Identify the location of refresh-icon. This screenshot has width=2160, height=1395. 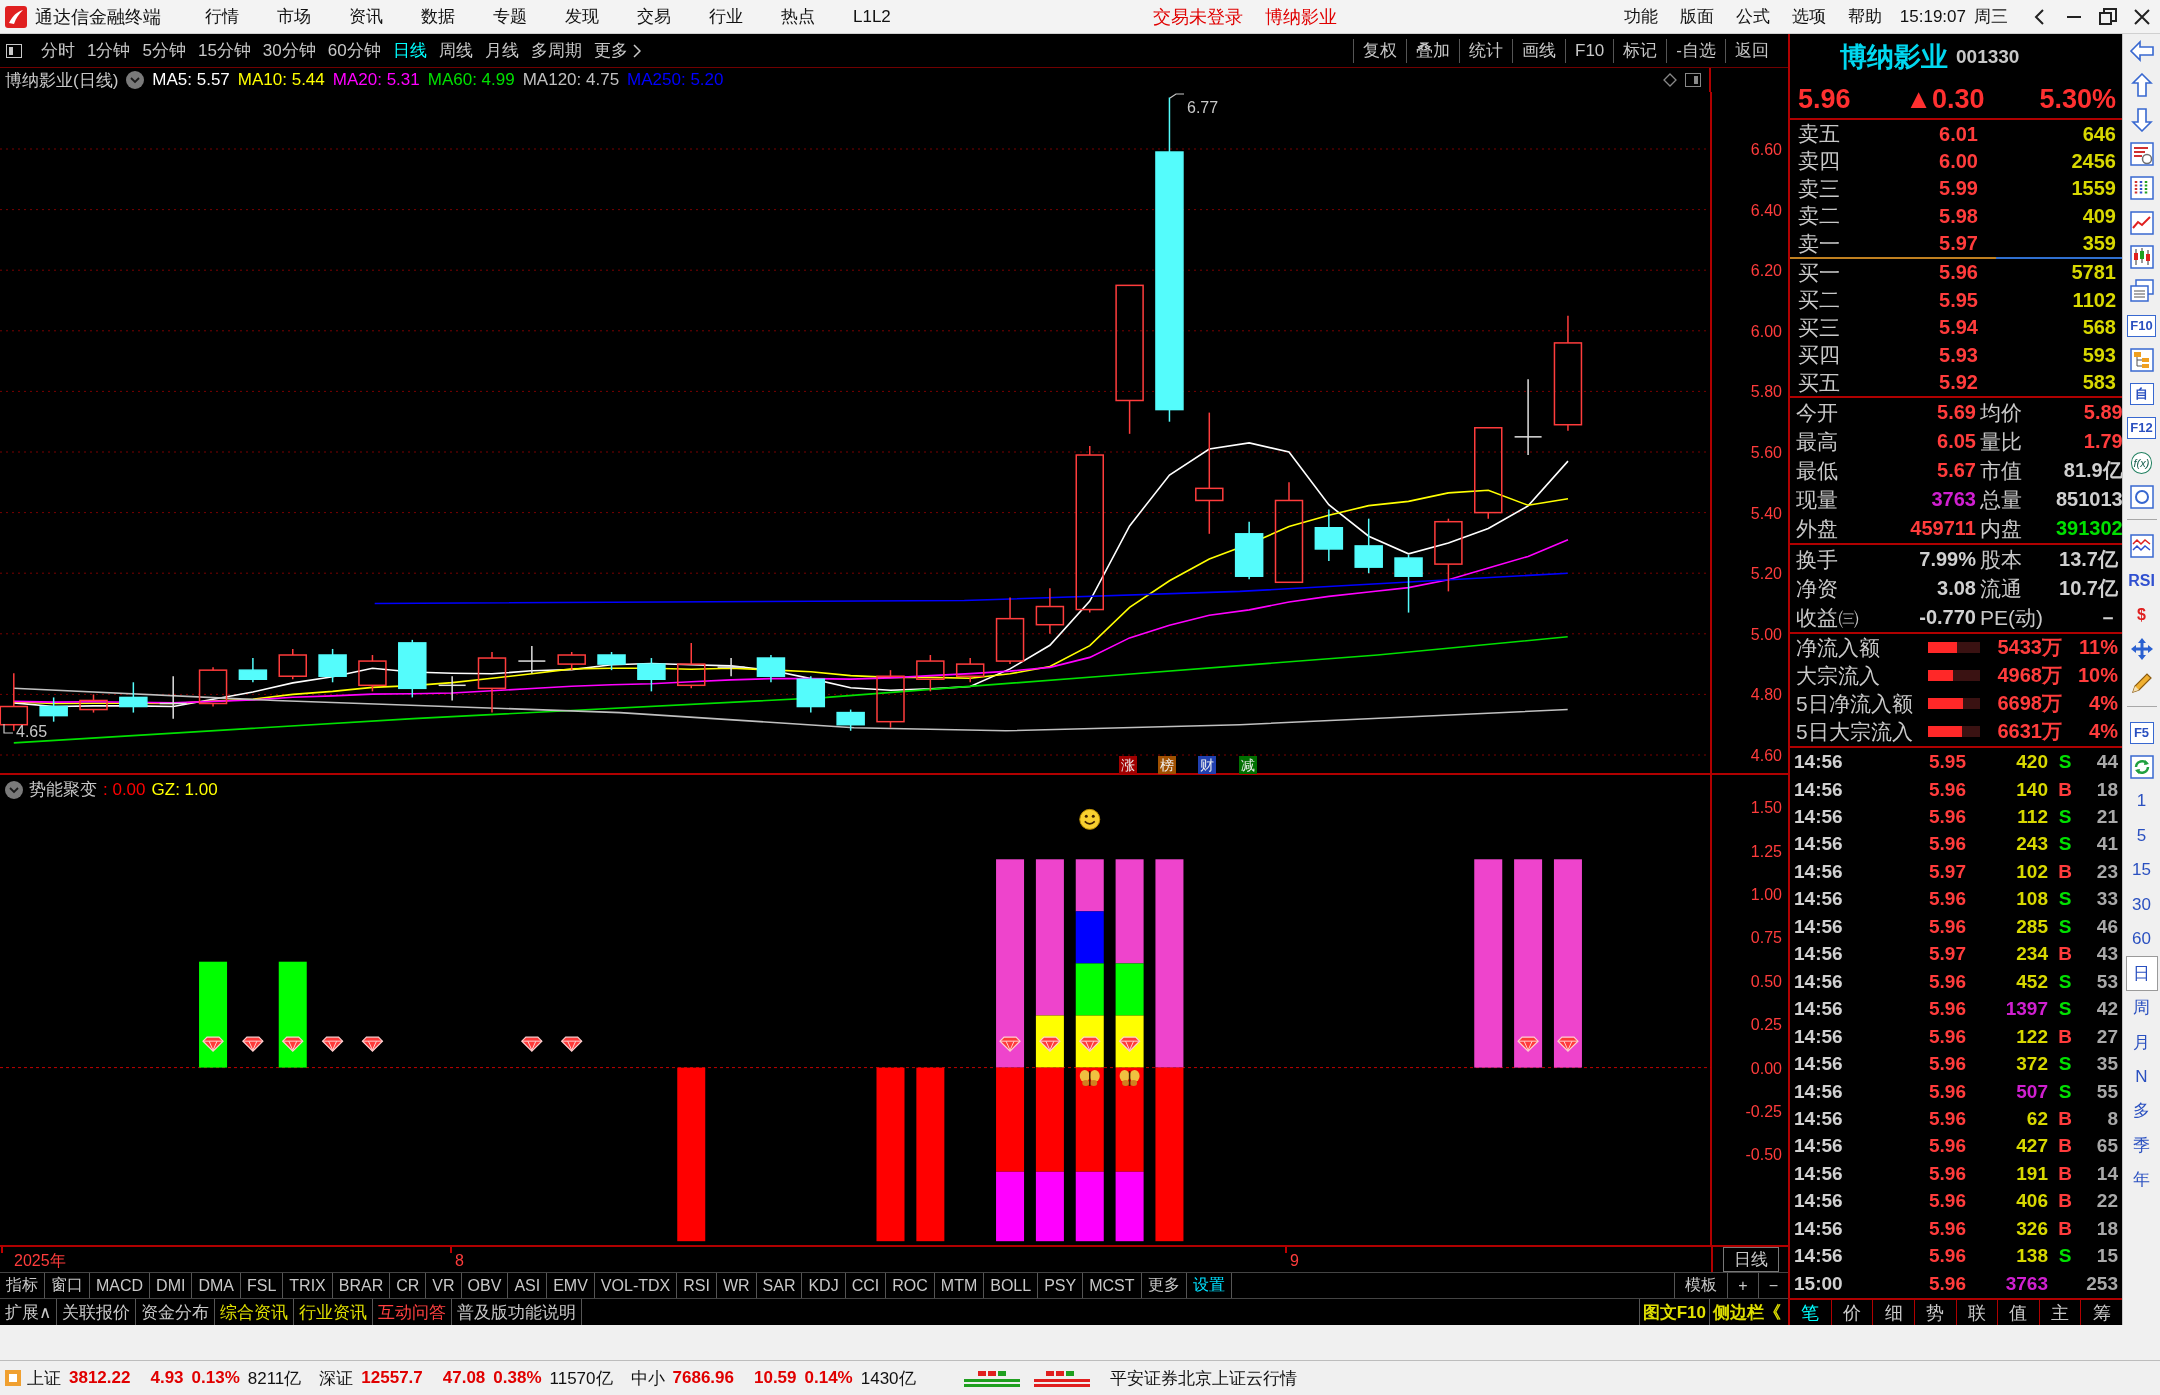
(2141, 767).